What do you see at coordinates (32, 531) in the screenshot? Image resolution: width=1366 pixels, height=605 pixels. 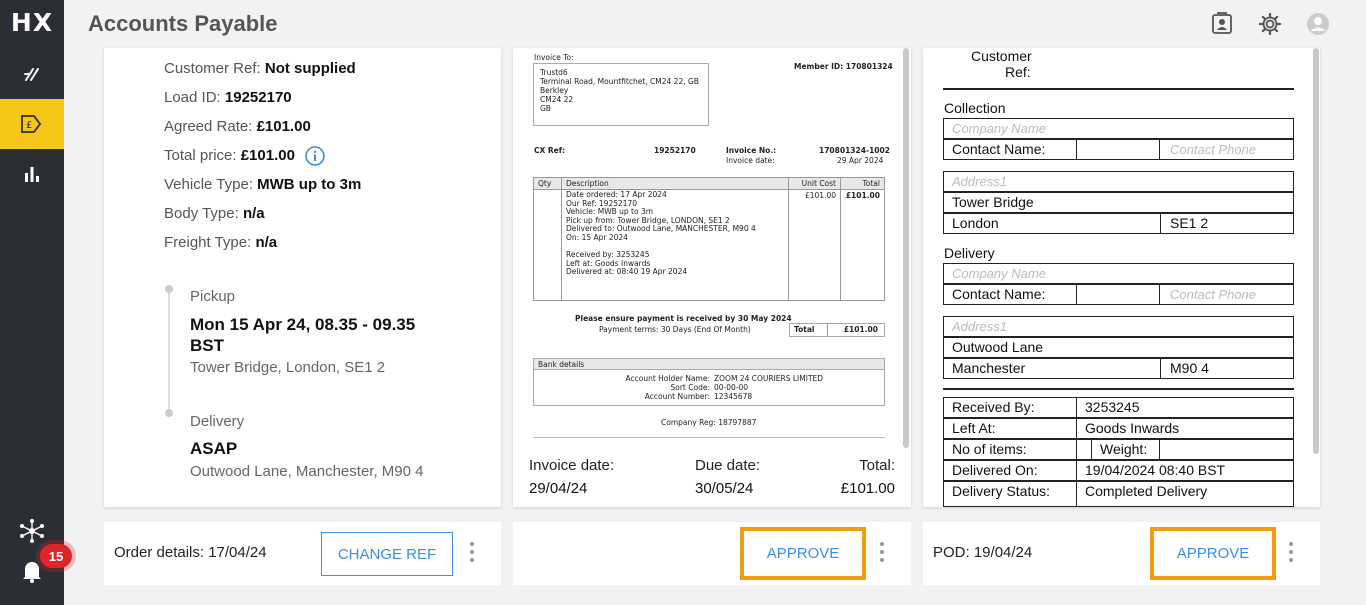 I see `network-icon` at bounding box center [32, 531].